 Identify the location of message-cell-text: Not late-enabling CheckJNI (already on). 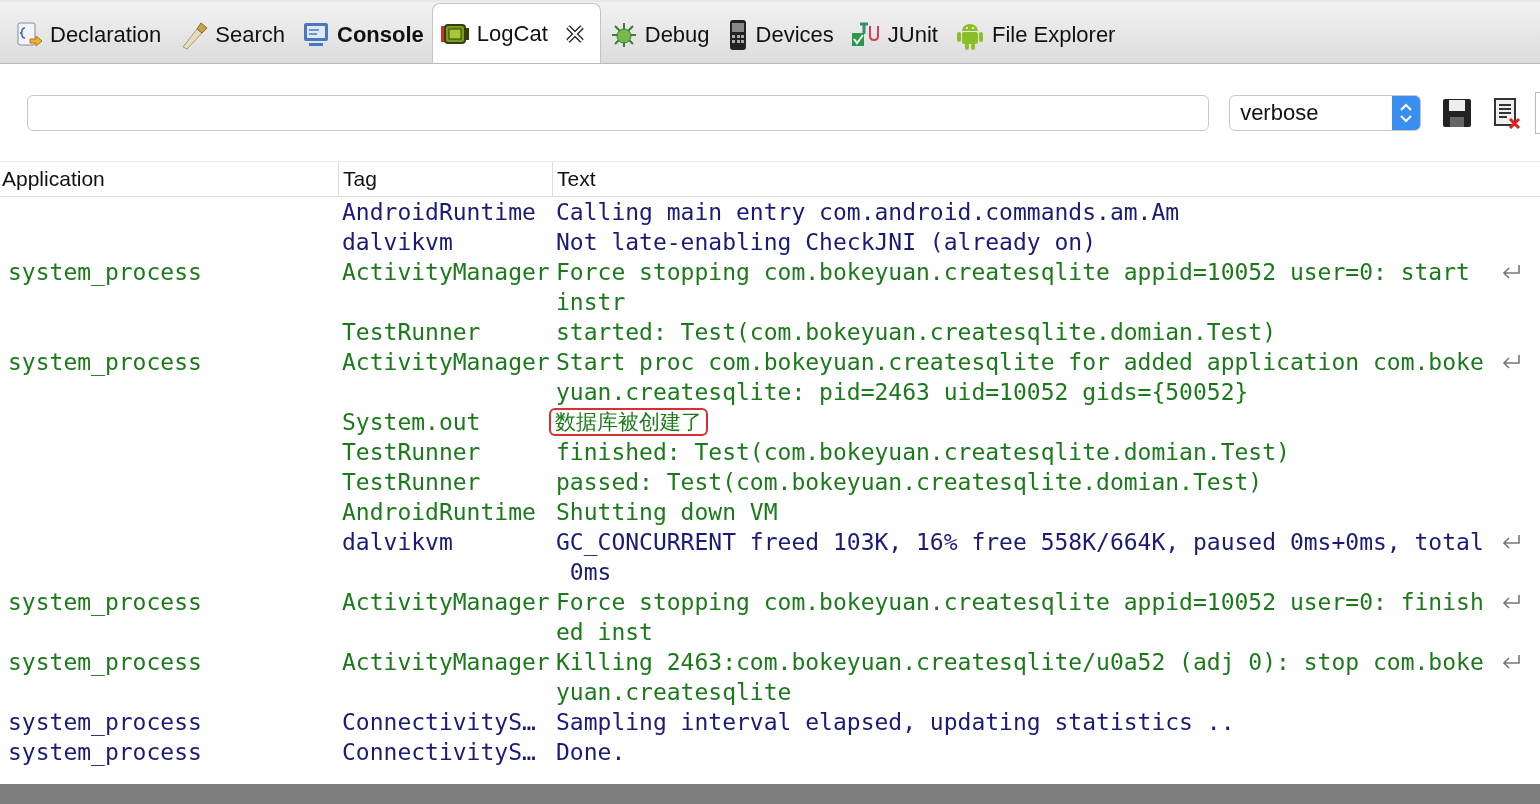
(826, 242).